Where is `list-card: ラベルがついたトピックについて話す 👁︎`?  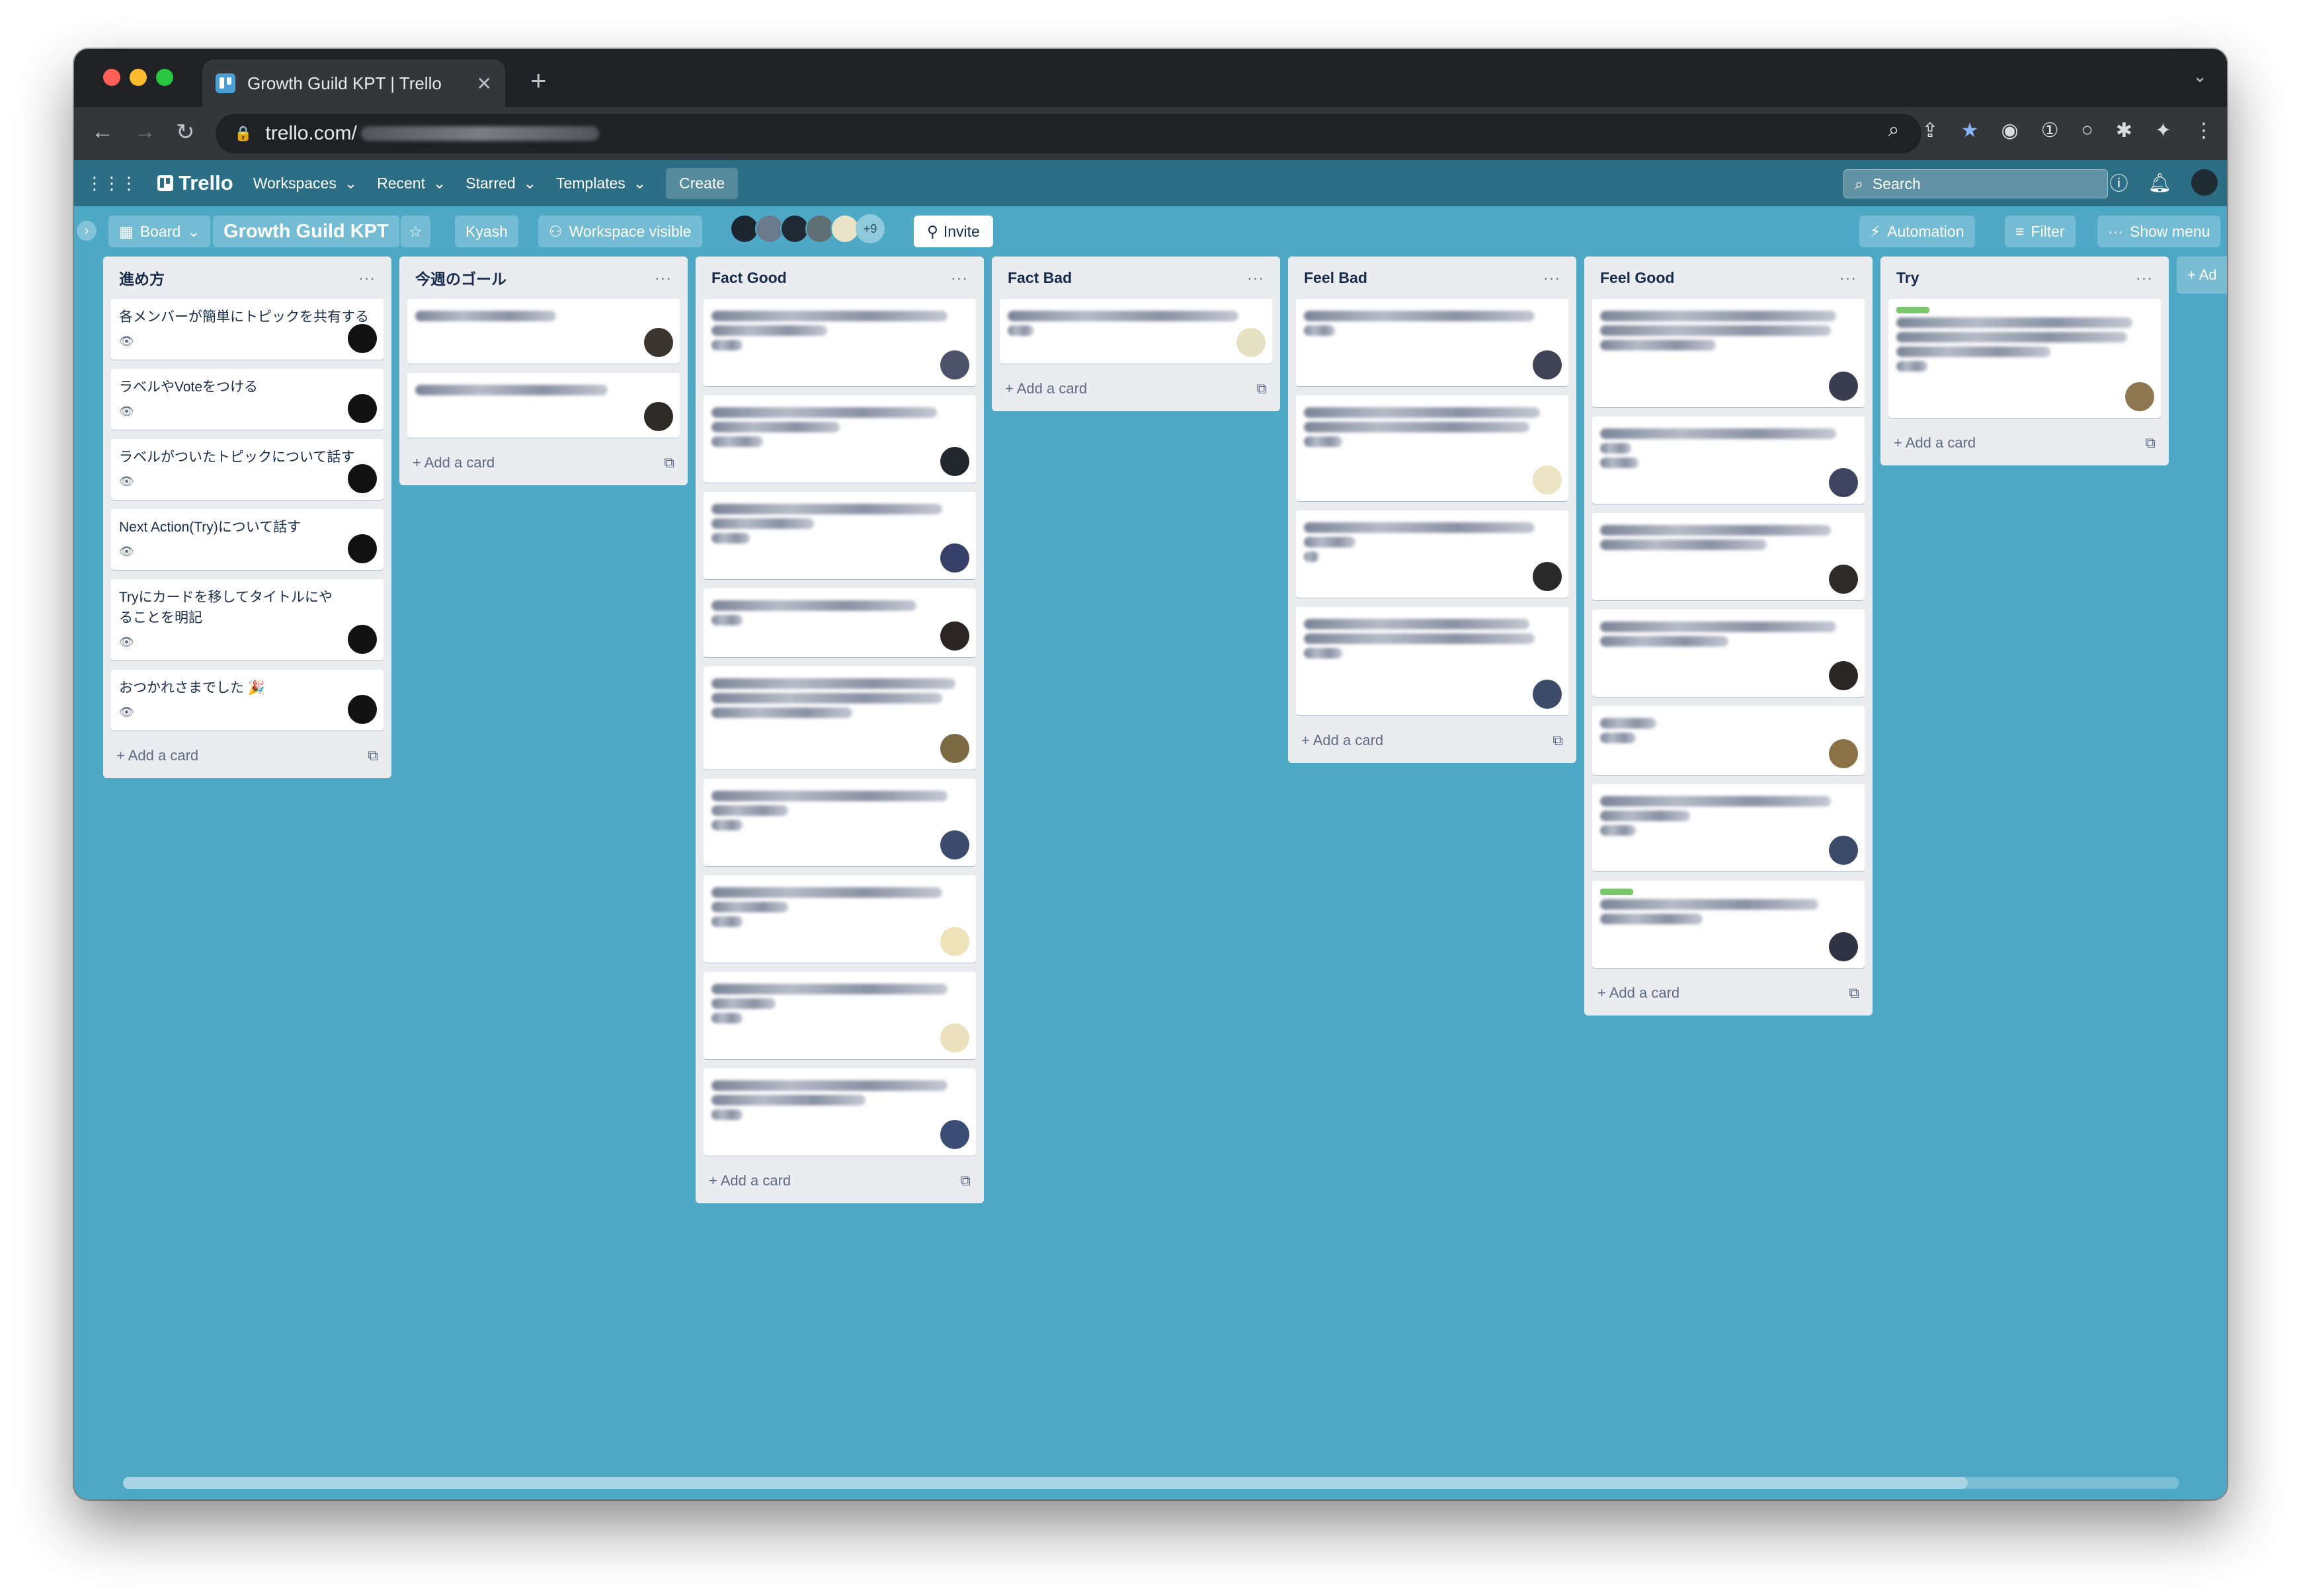 list-card: ラベルがついたトピックについて話す 👁︎ is located at coordinates (247, 469).